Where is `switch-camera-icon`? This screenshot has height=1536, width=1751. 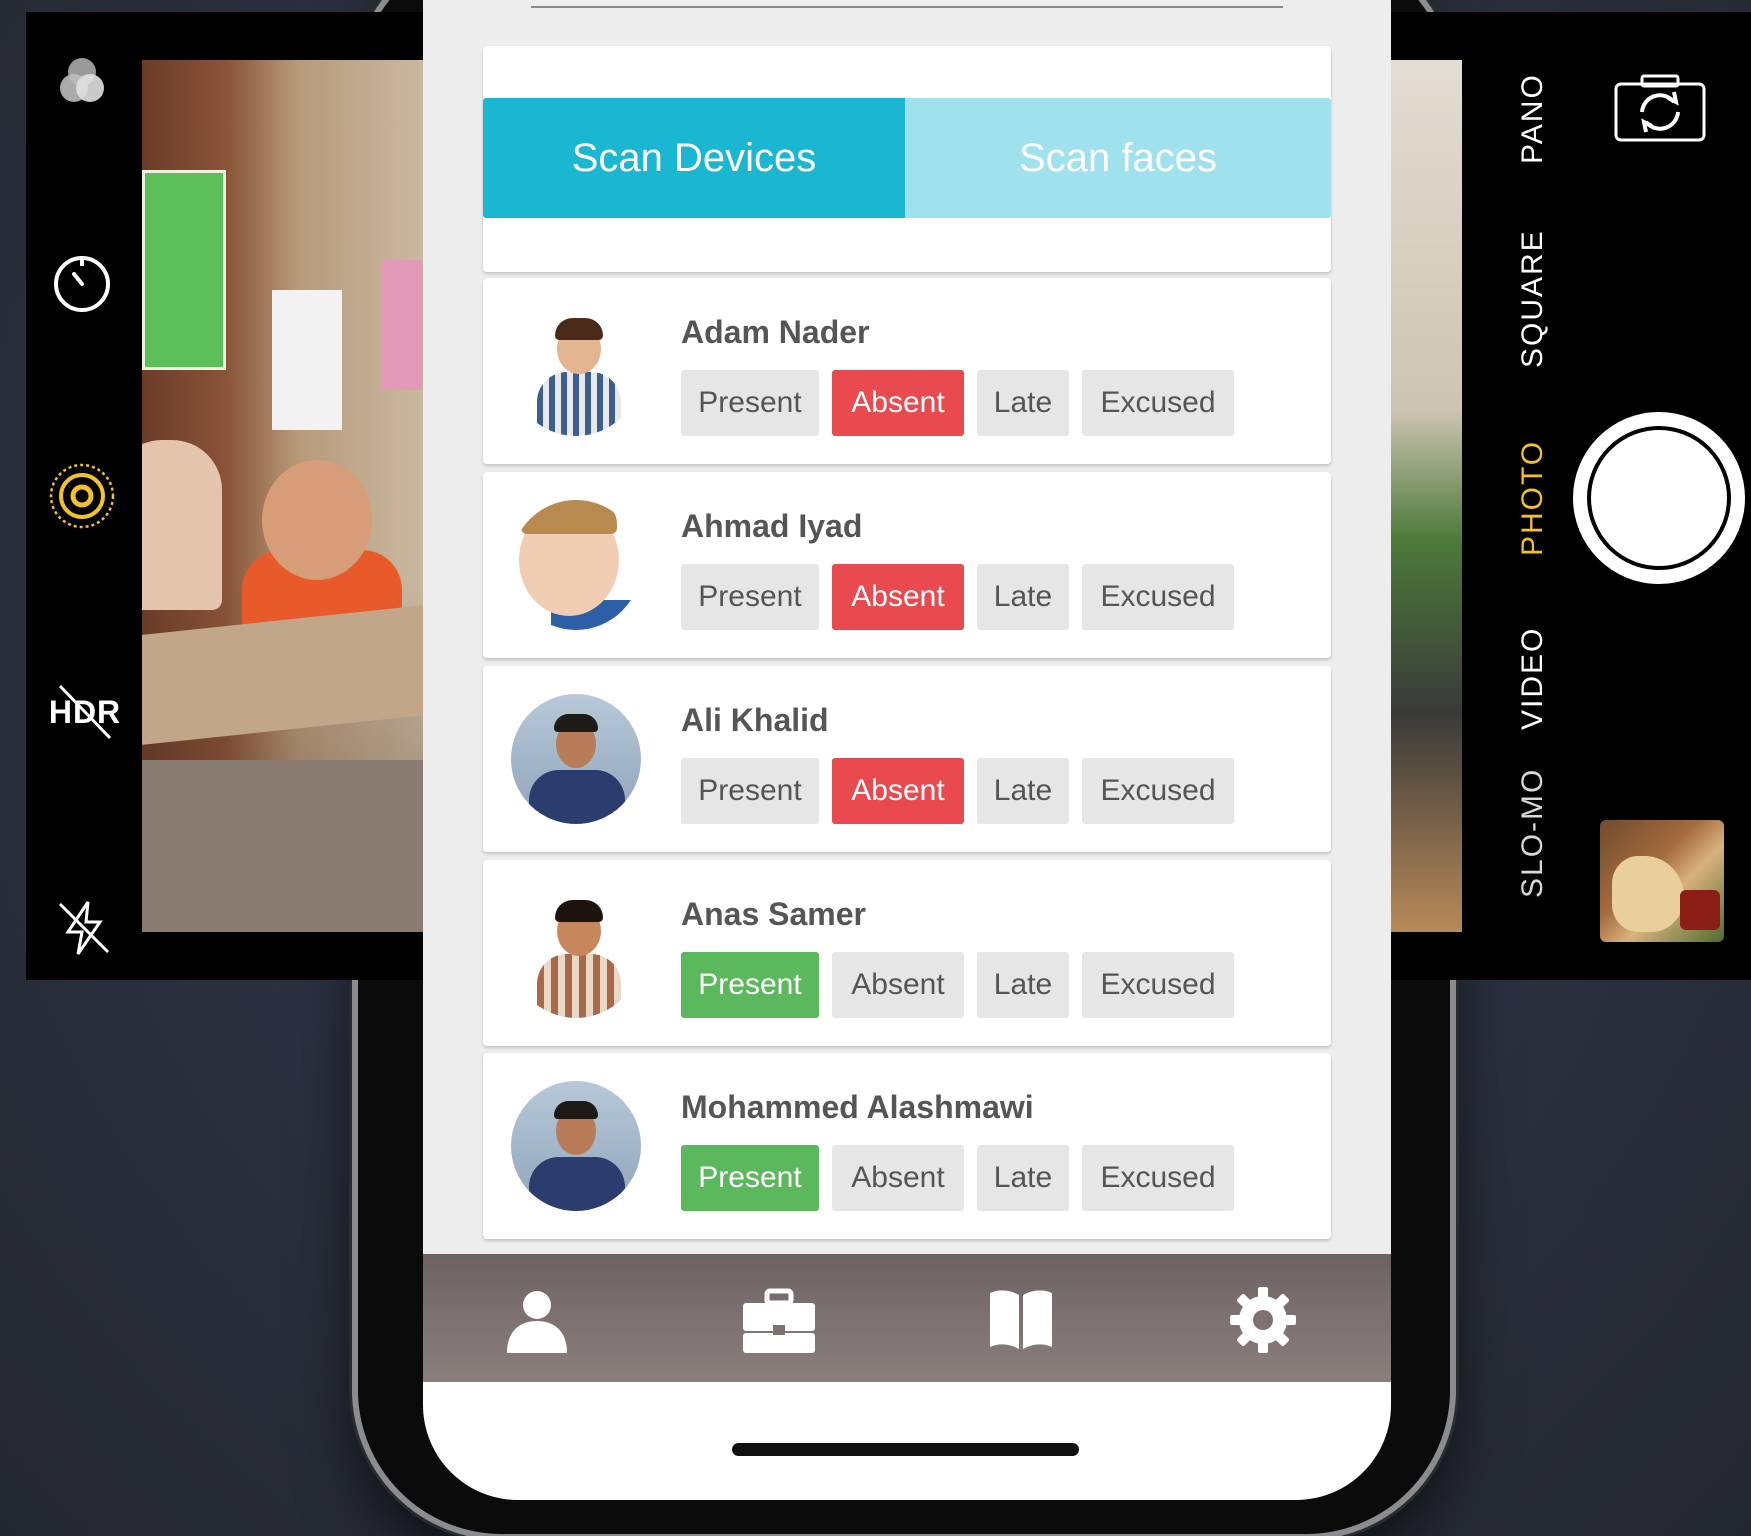
switch-camera-icon is located at coordinates (1660, 108).